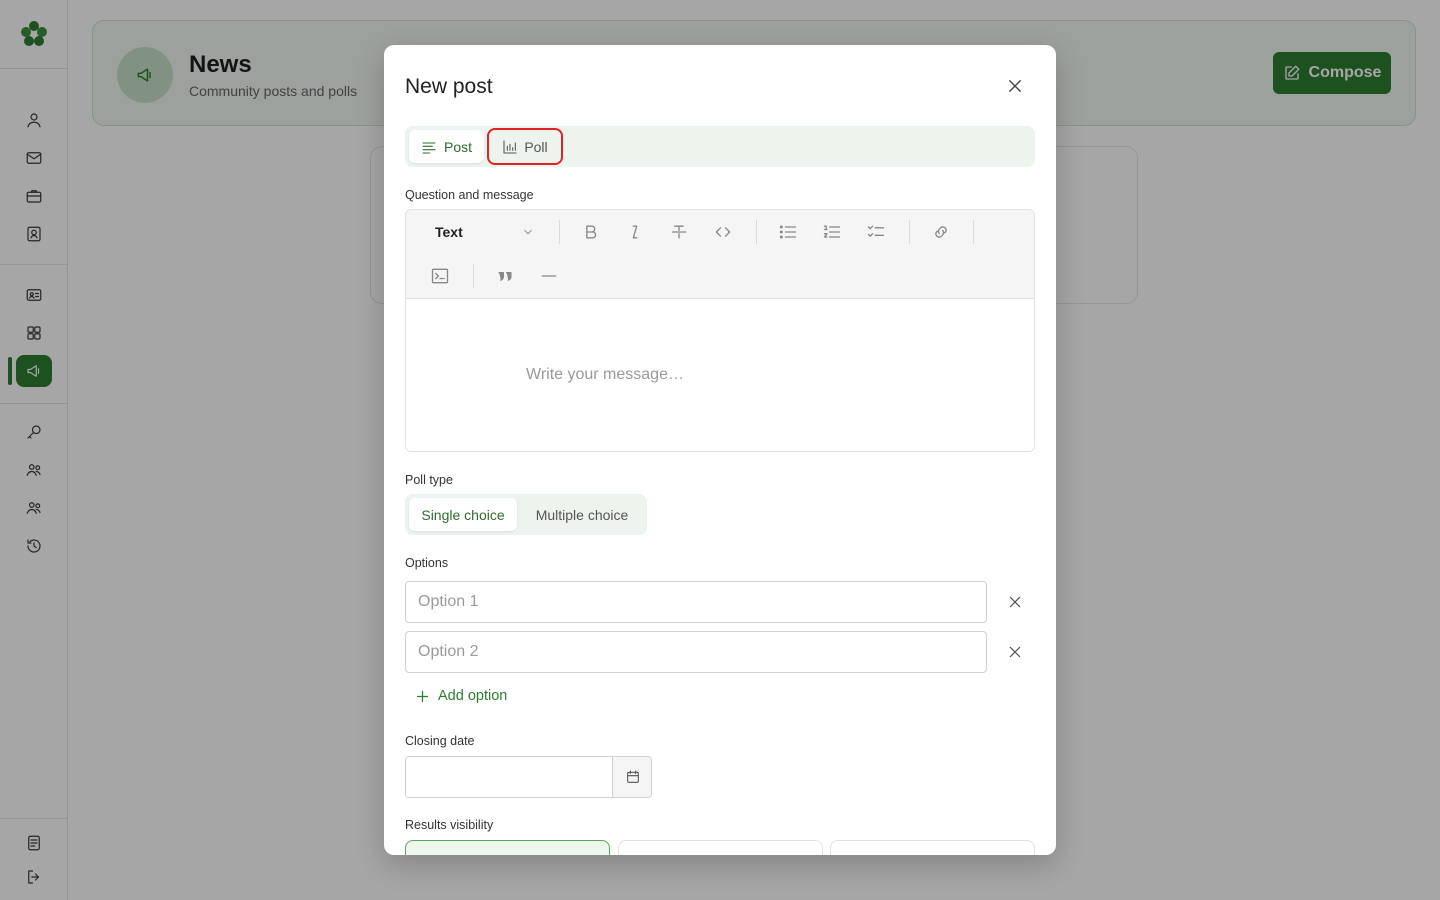  Describe the element at coordinates (876, 232) in the screenshot. I see `checklist-icon` at that location.